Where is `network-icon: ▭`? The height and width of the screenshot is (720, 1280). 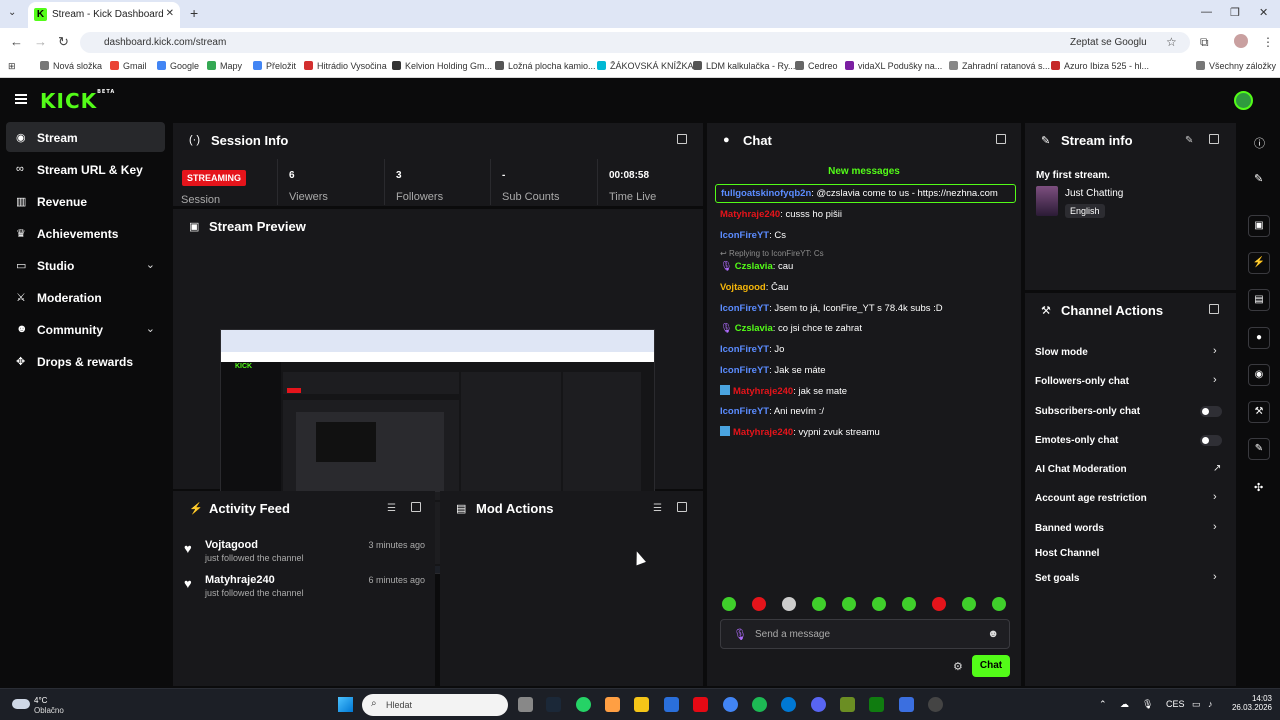 network-icon: ▭ is located at coordinates (1196, 704).